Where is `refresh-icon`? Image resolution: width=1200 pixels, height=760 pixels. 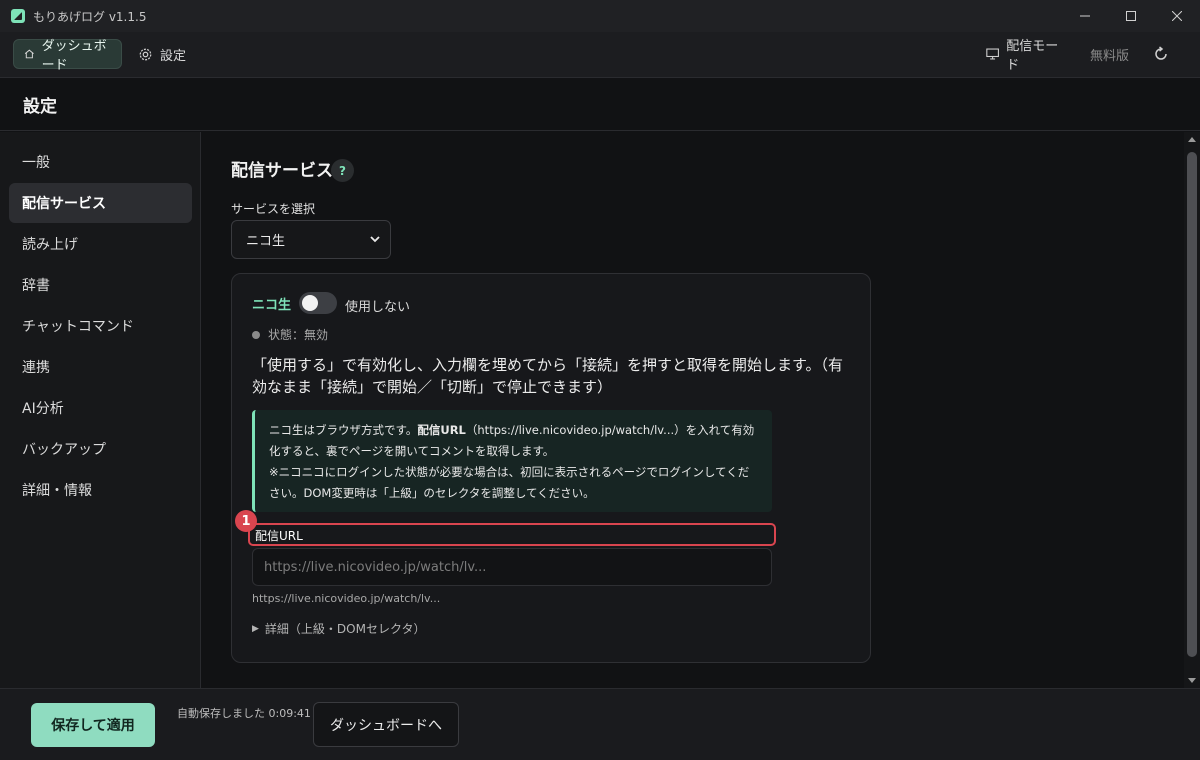 refresh-icon is located at coordinates (1161, 53).